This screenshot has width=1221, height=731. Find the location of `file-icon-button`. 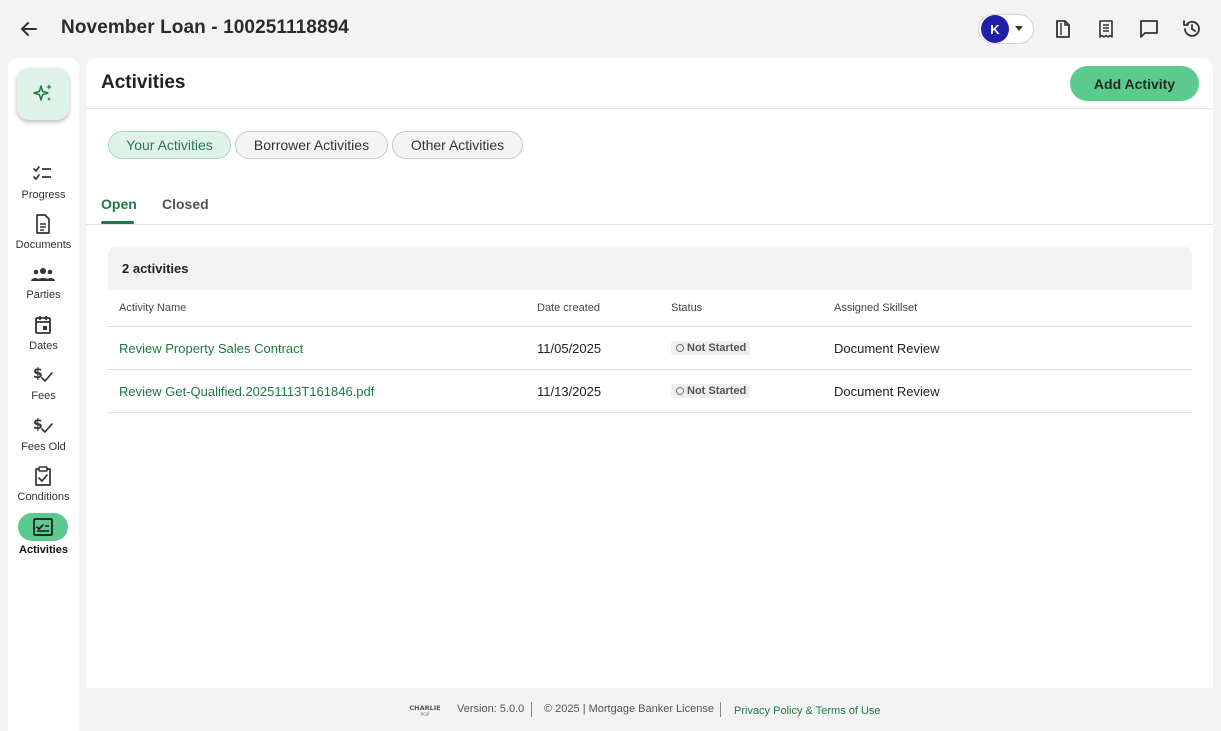

file-icon-button is located at coordinates (1063, 29).